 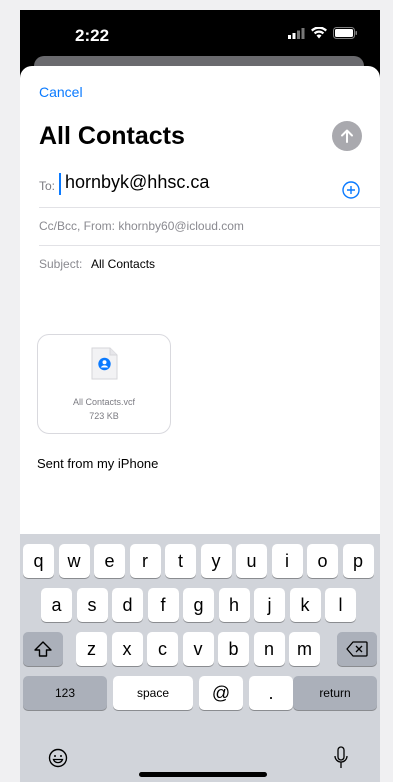 What do you see at coordinates (305, 605) in the screenshot?
I see `key-k: k` at bounding box center [305, 605].